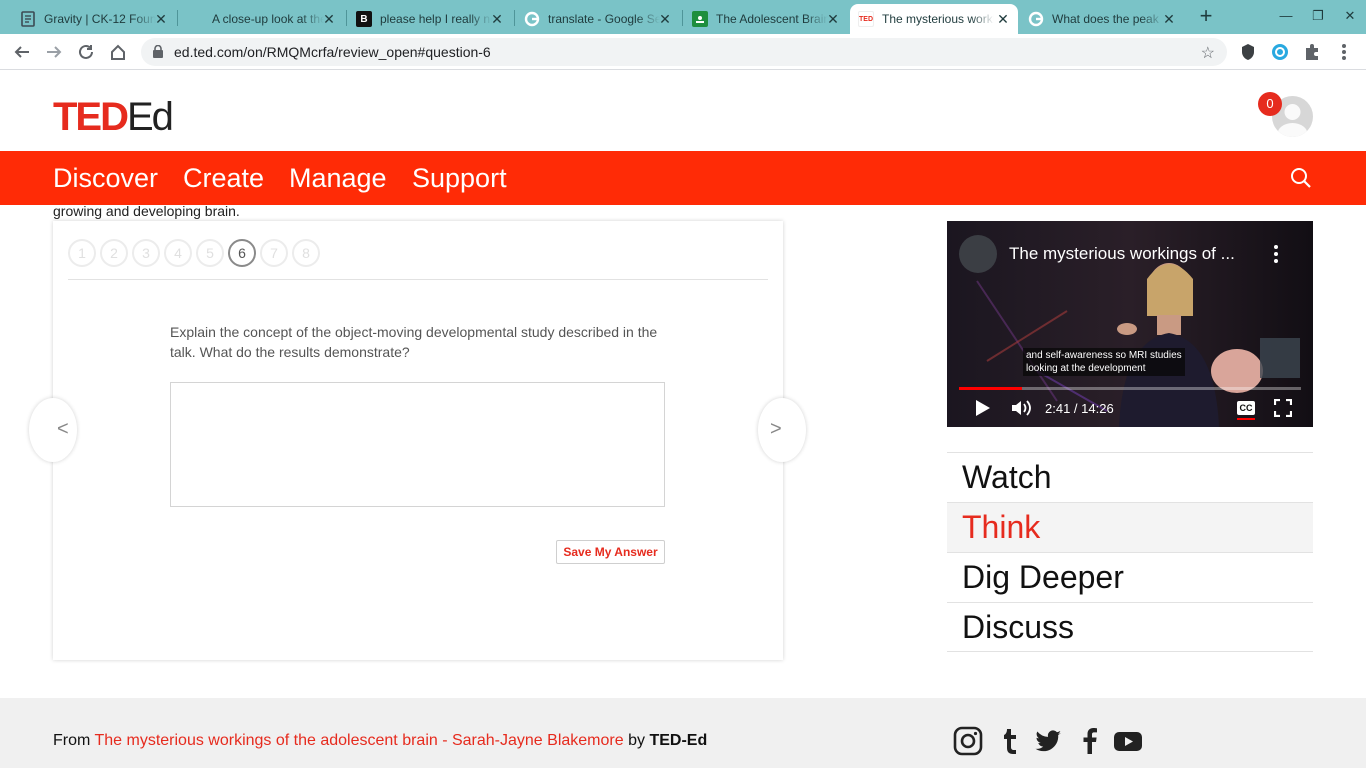  I want to click on browser-tab: translate - Google Search ✕, so click(598, 19).